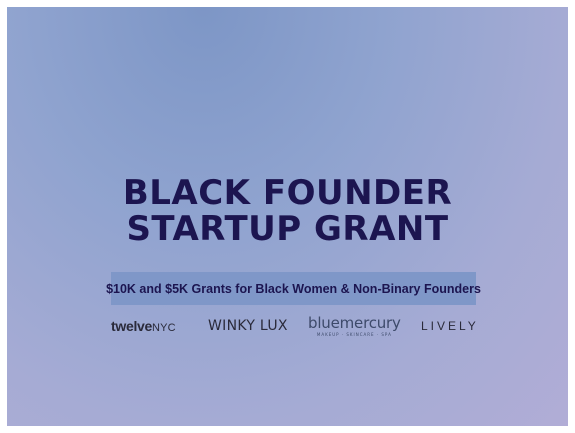 The image size is (575, 433). I want to click on twelvenyc-logo-suffix: NYC, so click(164, 328).